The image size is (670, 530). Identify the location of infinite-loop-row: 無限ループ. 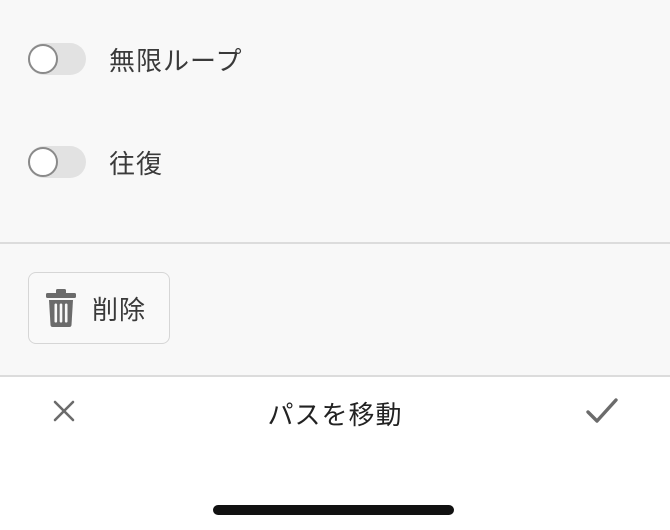
(135, 59).